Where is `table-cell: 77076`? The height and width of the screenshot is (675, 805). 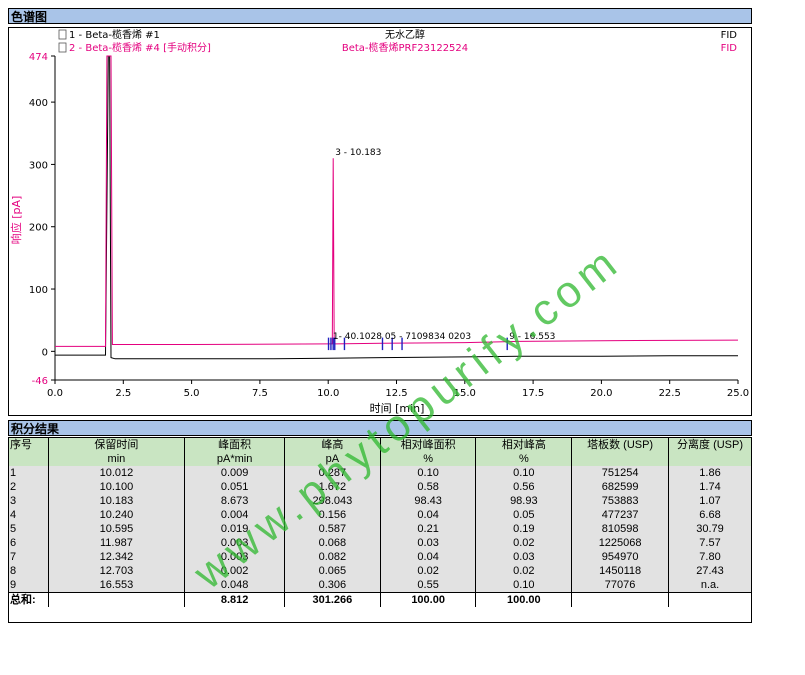 table-cell: 77076 is located at coordinates (620, 585).